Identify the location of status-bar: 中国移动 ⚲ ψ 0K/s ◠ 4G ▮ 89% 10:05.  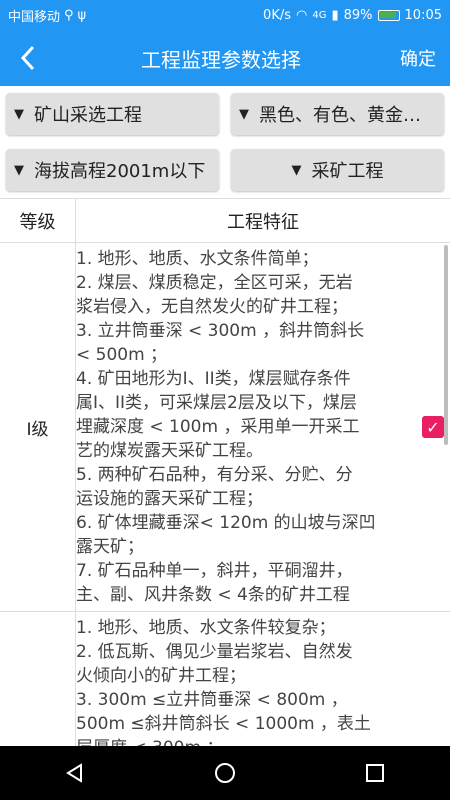
(225, 15).